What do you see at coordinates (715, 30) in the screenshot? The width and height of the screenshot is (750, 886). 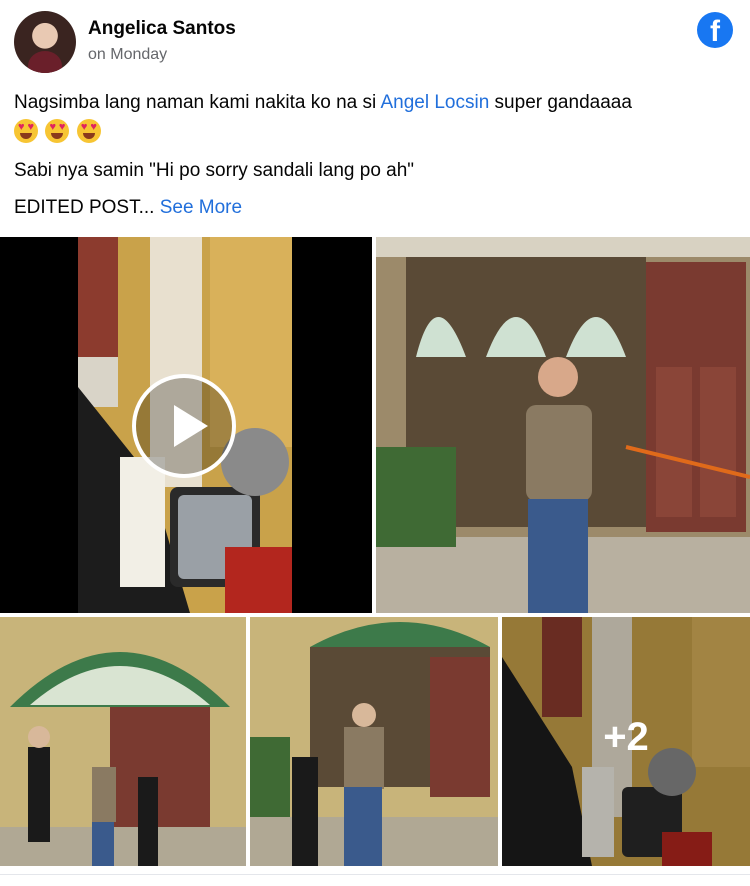 I see `facebook-logo-icon: f` at bounding box center [715, 30].